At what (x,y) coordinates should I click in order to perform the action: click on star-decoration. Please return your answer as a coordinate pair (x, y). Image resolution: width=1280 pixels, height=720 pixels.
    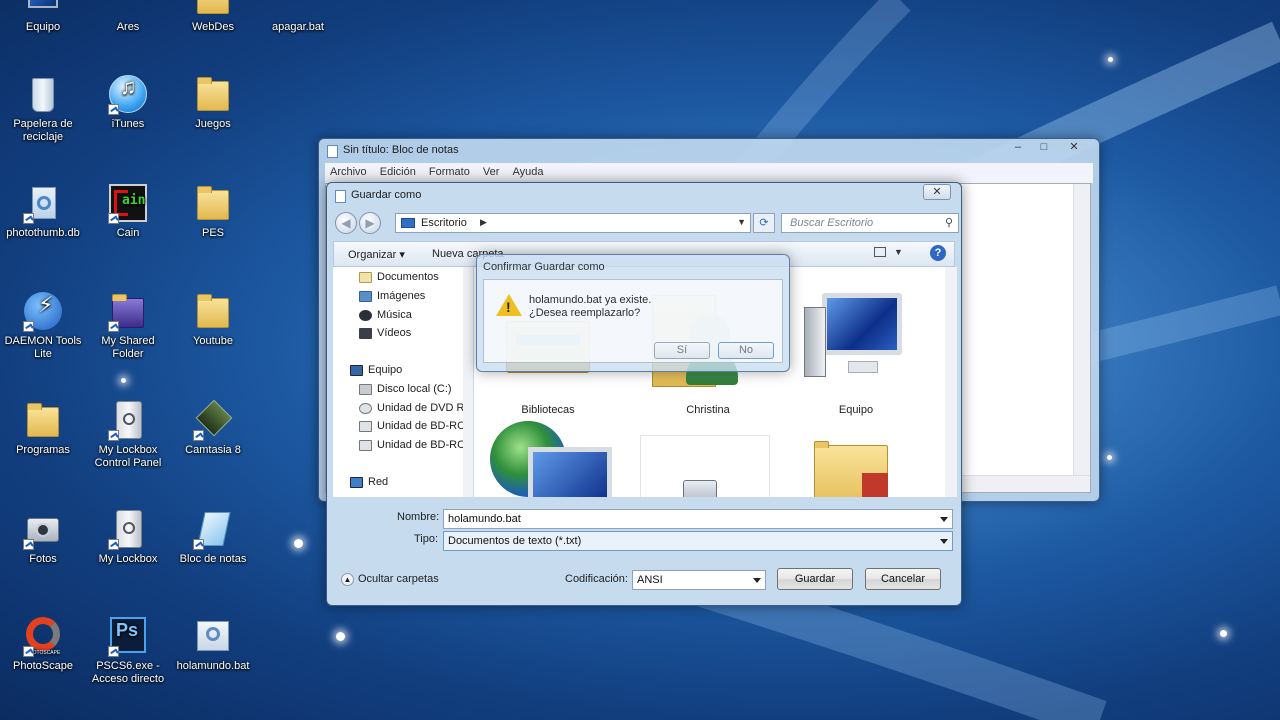
    Looking at the image, I should click on (123, 380).